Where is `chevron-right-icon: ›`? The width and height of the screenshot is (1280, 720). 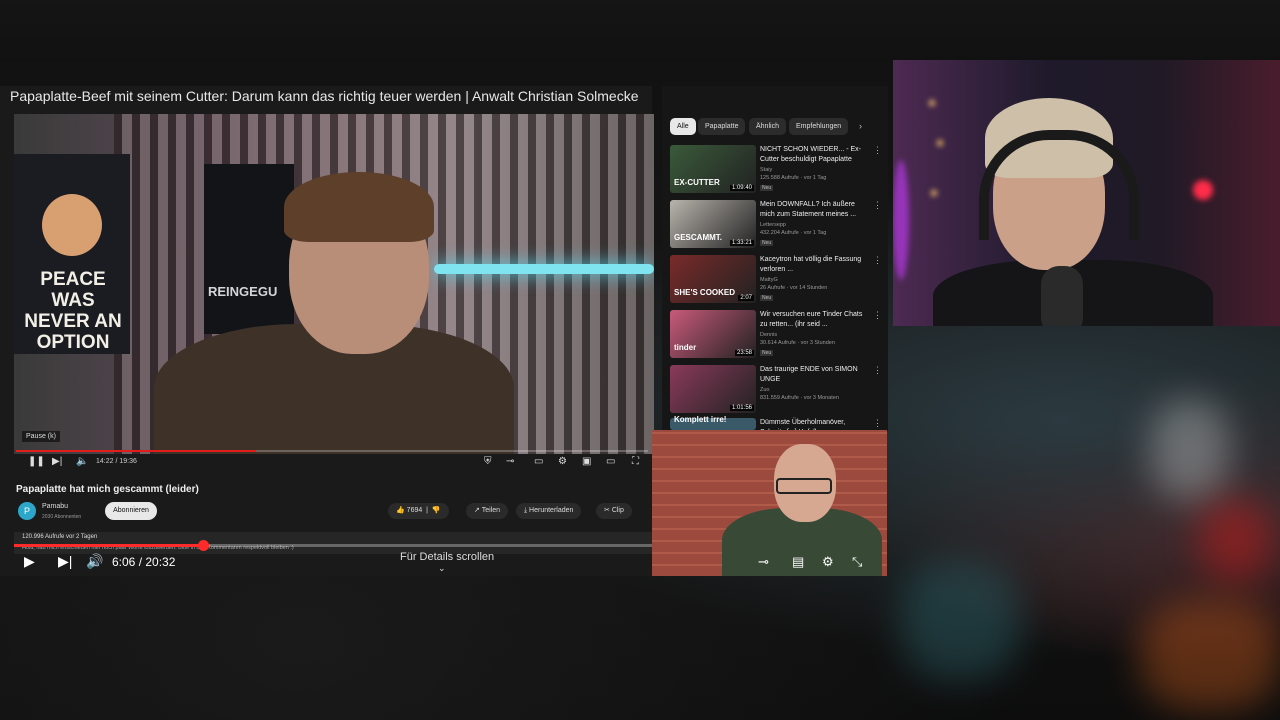 chevron-right-icon: › is located at coordinates (860, 126).